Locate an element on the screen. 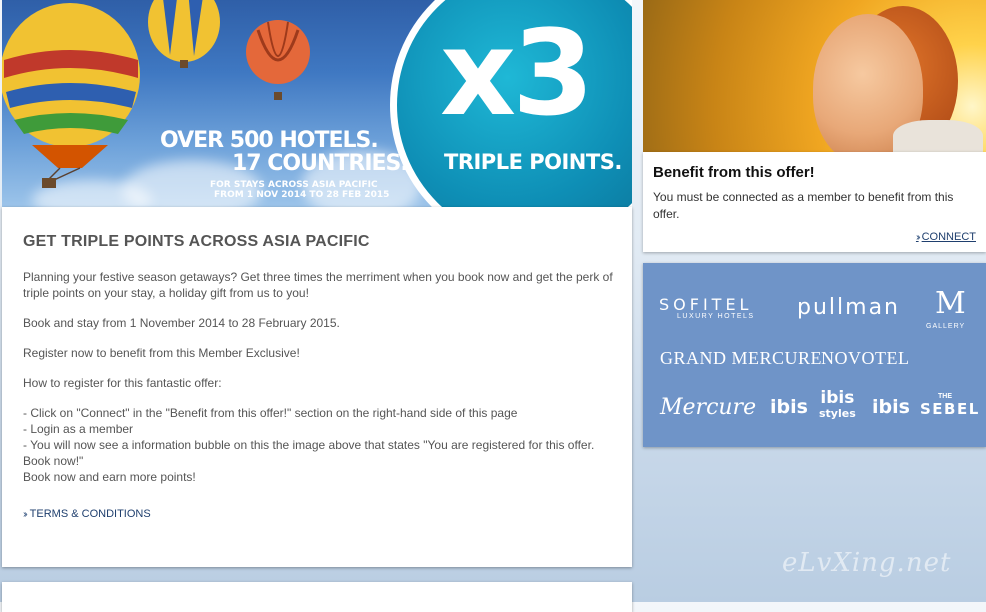 The width and height of the screenshot is (986, 612). ibis-budget-logo: ibis is located at coordinates (891, 407).